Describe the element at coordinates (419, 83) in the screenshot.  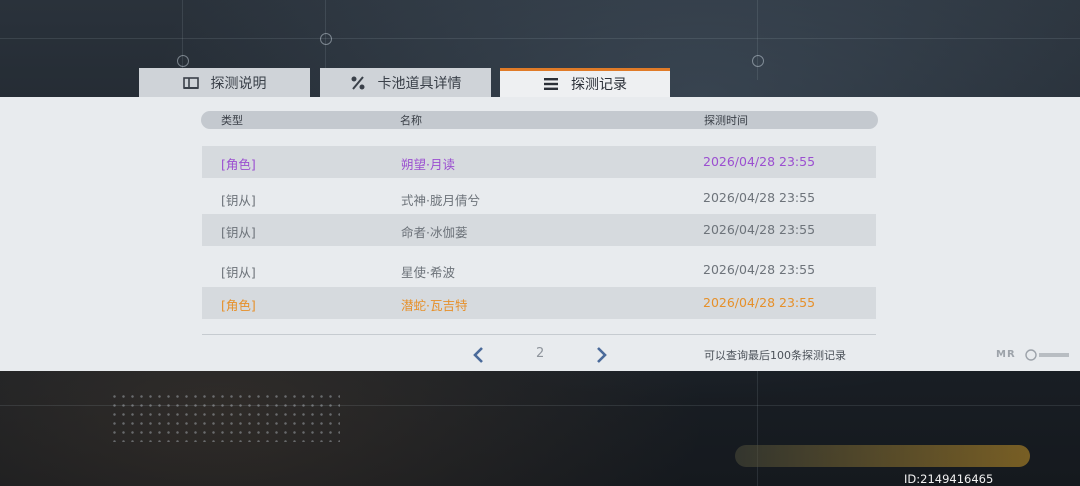
I see `tab-label: 卡池道具详情` at that location.